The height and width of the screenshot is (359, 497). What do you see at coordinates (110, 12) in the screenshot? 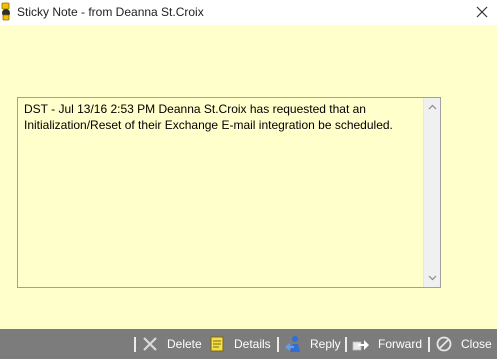
I see `window-title: Sticky Note - from Deanna St.Croix` at bounding box center [110, 12].